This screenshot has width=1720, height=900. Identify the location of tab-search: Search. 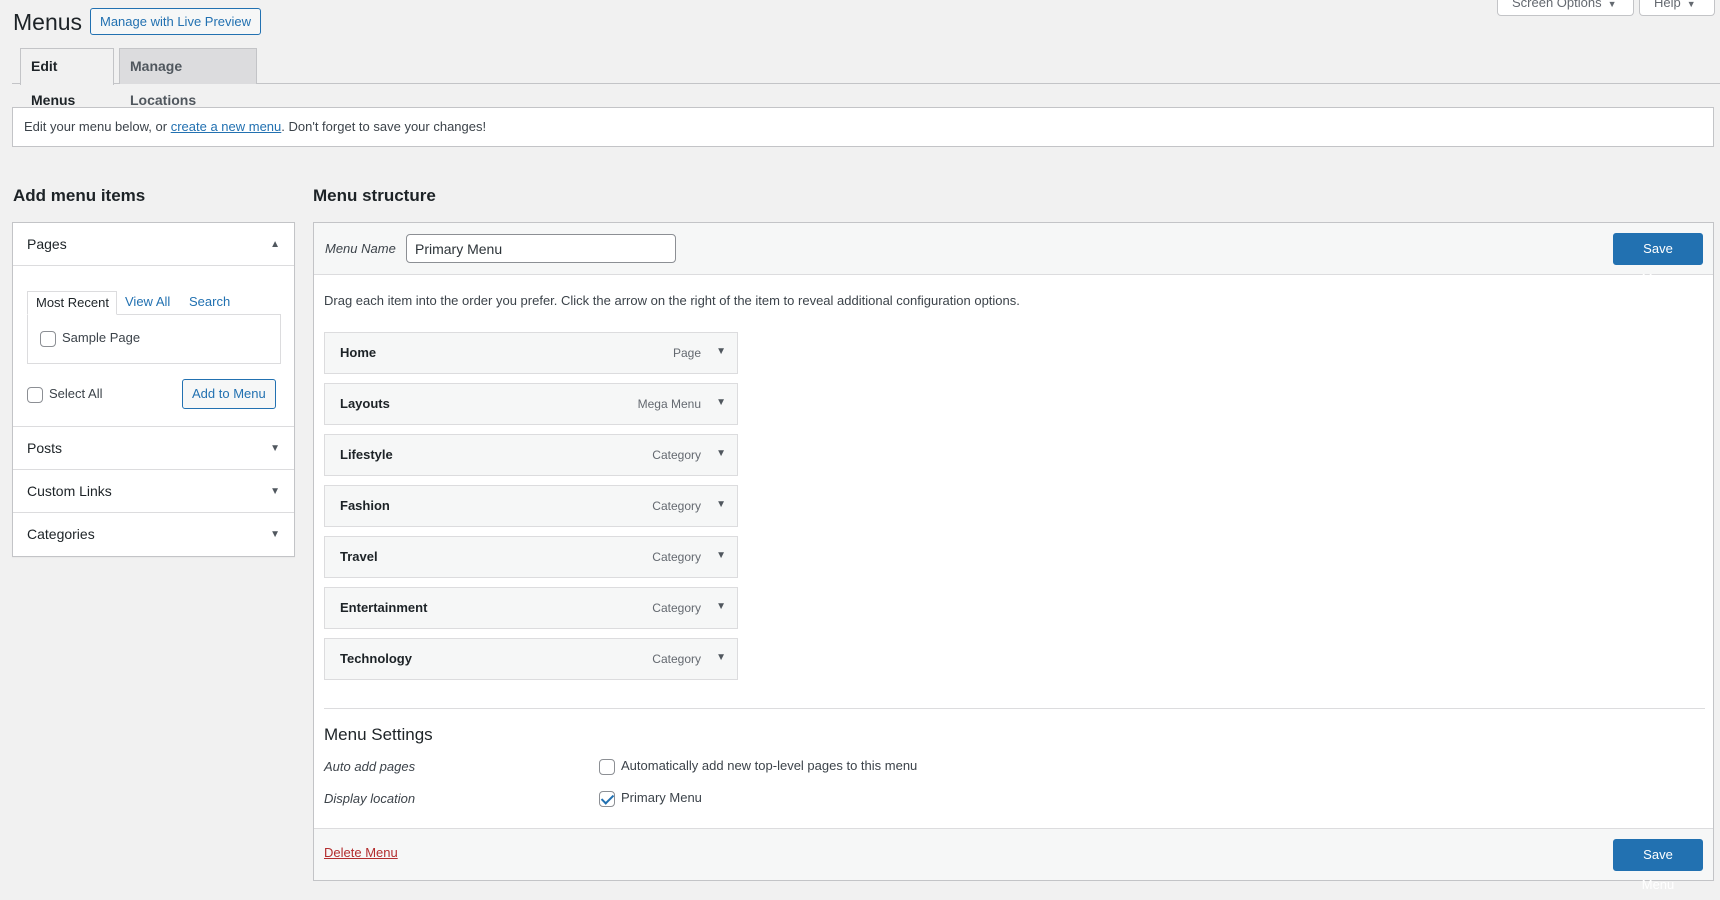
(209, 303).